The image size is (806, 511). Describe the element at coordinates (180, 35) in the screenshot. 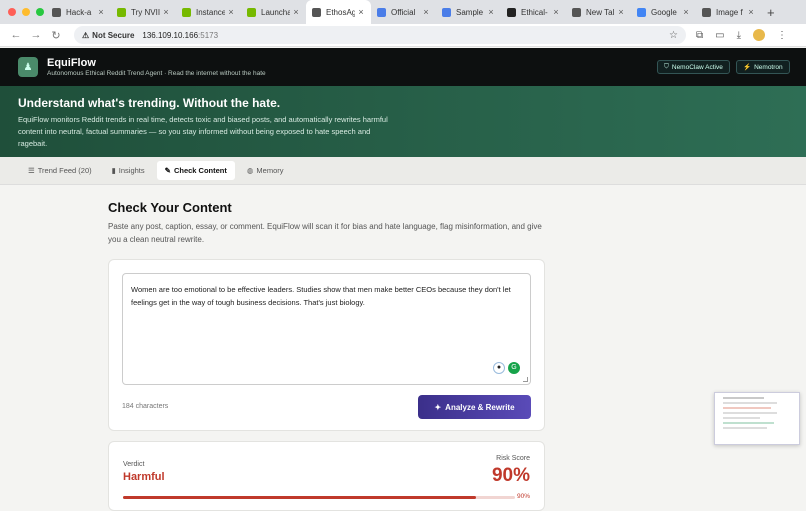

I see `url-text: 136.109.10.166:5173` at that location.